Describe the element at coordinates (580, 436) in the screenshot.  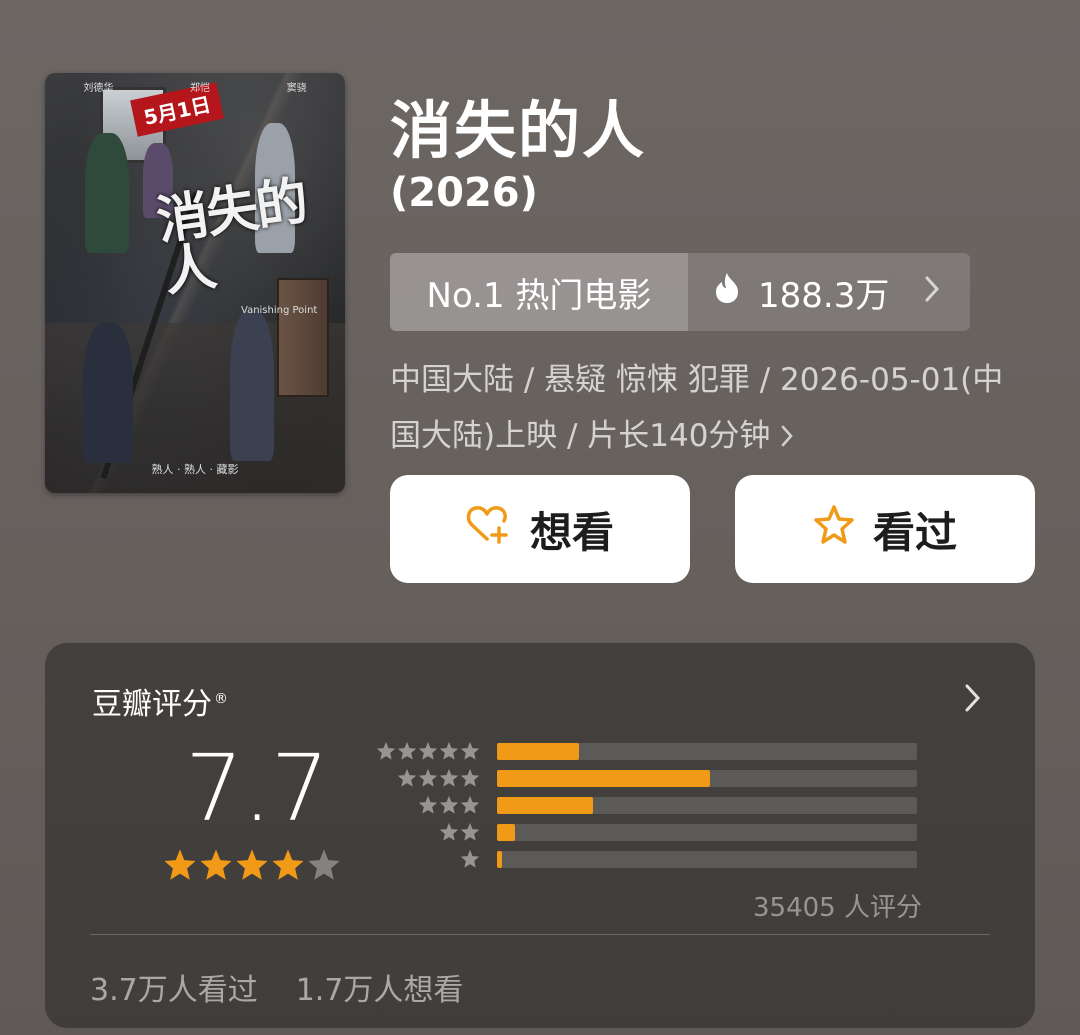
I see `meta-line-text: 国大陆)上映 / 片长140分钟` at that location.